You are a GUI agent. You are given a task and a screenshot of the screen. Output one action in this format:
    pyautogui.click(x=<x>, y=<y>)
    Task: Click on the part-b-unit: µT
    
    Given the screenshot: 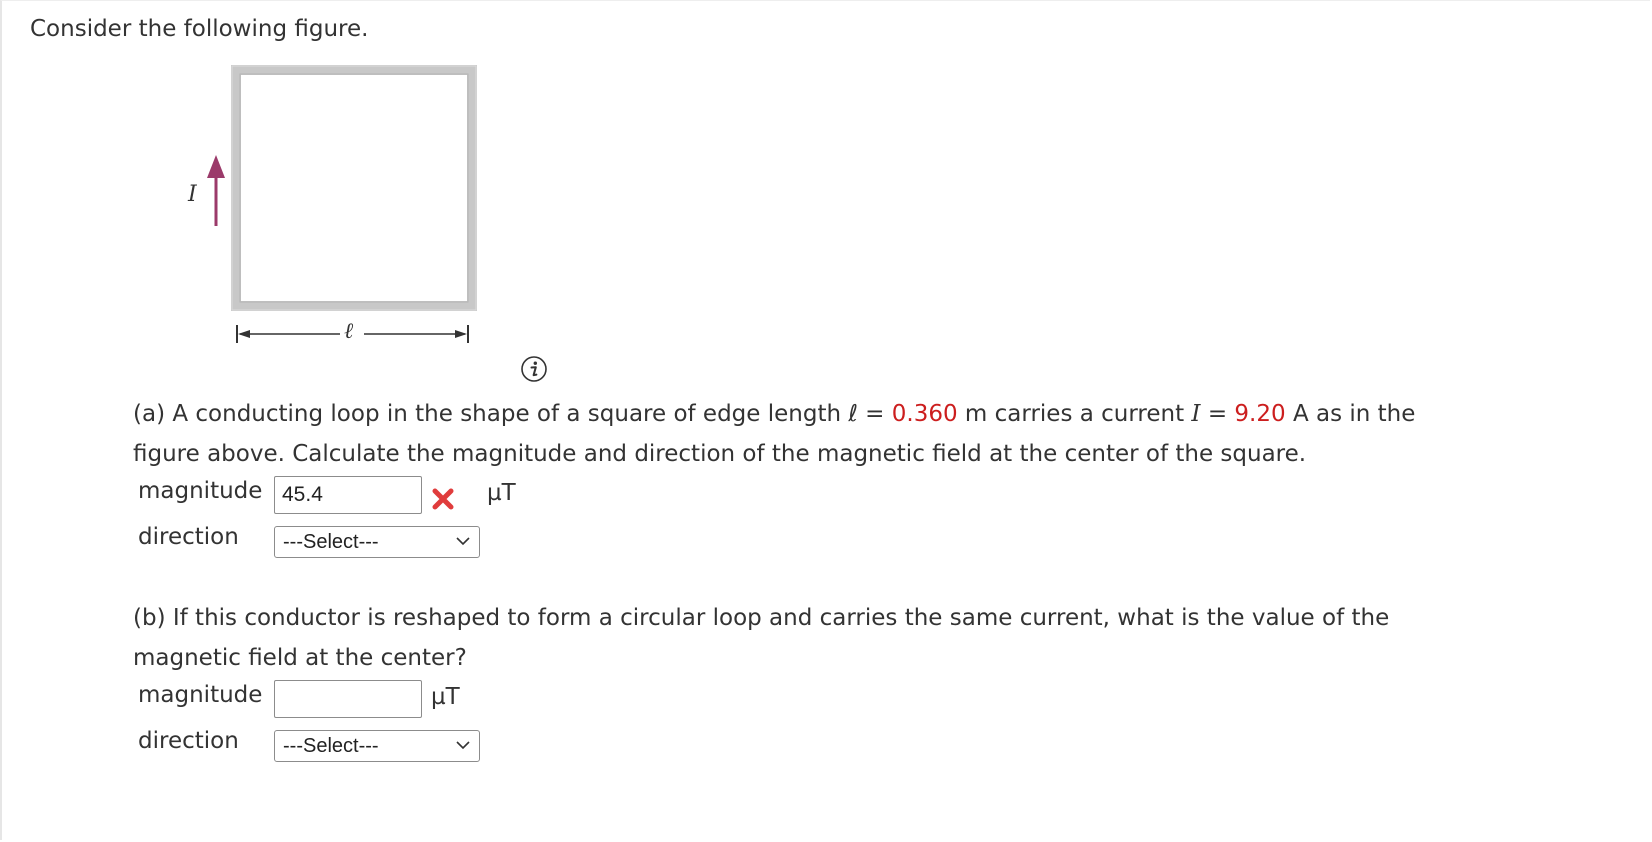 What is the action you would take?
    pyautogui.click(x=445, y=697)
    